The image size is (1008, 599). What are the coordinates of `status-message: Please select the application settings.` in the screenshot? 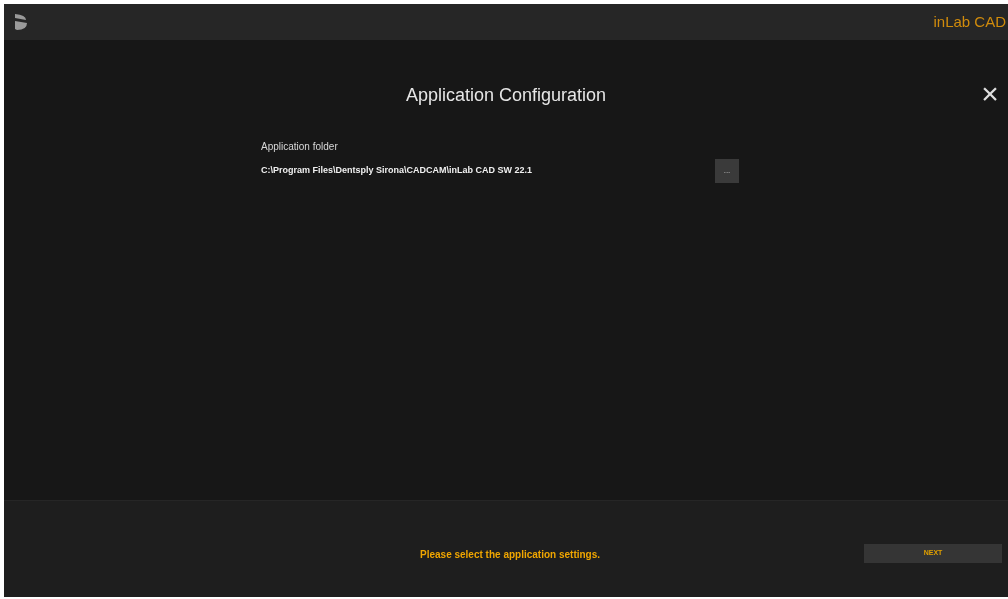 It's located at (510, 555).